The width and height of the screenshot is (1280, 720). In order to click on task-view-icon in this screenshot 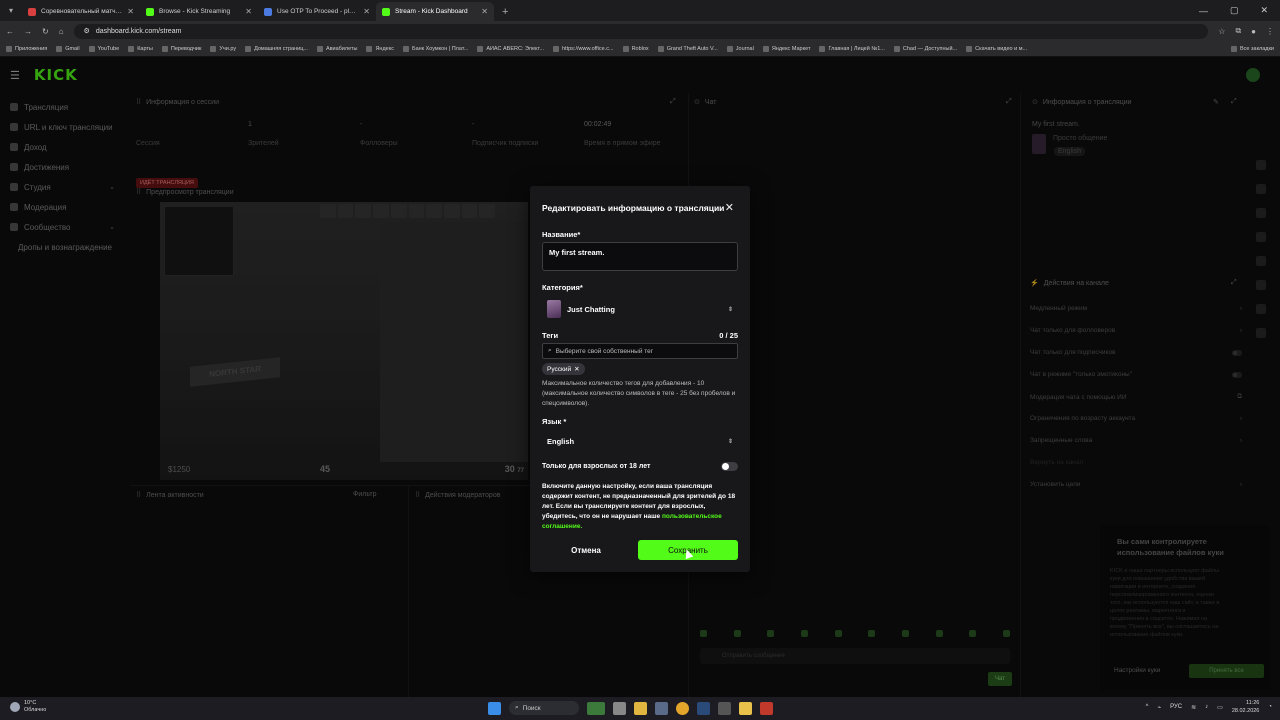, I will do `click(619, 708)`.